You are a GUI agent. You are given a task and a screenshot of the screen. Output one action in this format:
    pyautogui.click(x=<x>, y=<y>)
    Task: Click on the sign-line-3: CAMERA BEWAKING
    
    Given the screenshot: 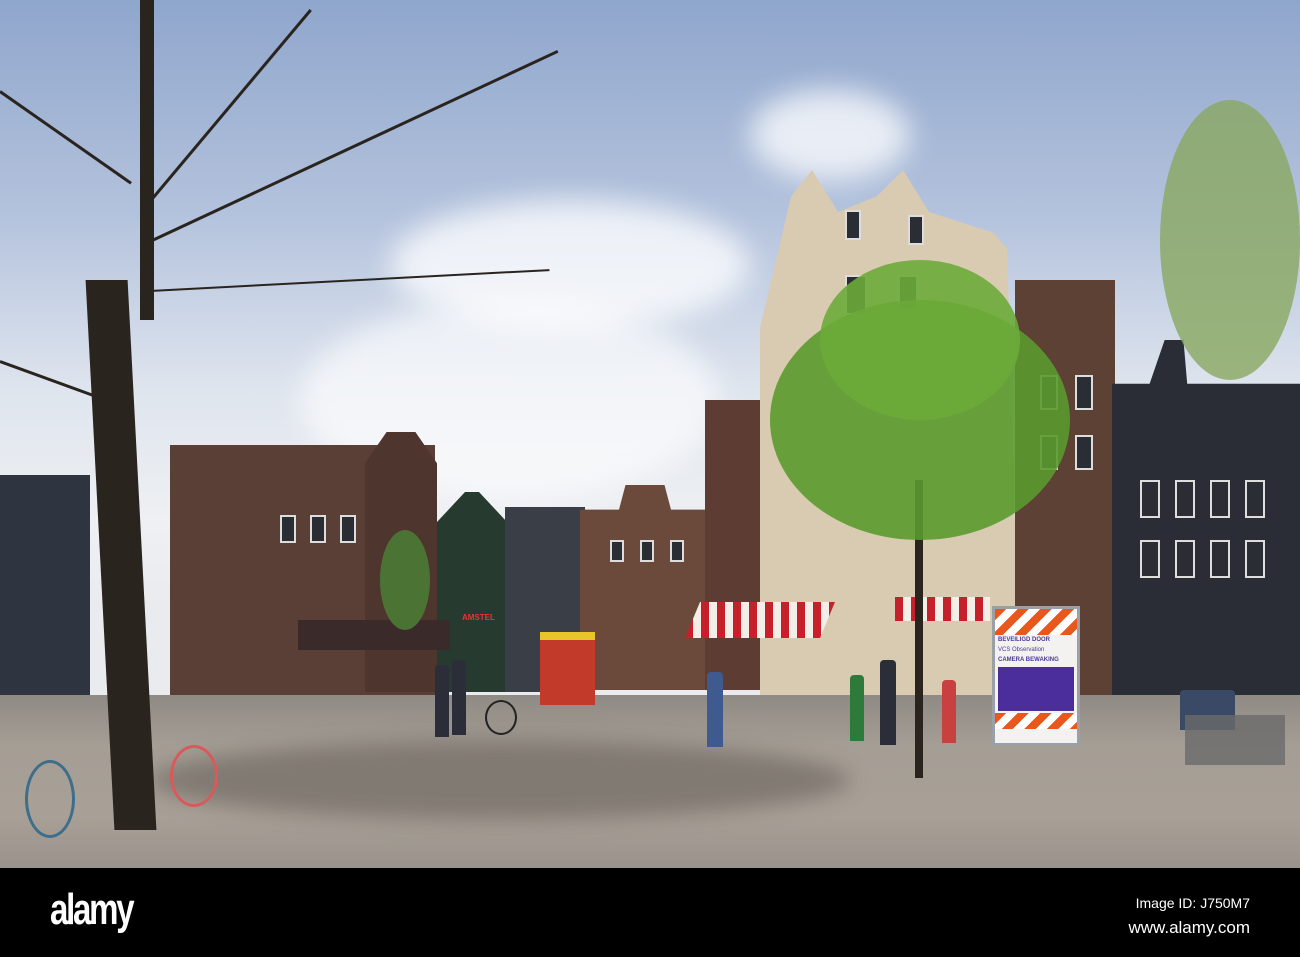 What is the action you would take?
    pyautogui.click(x=1028, y=660)
    